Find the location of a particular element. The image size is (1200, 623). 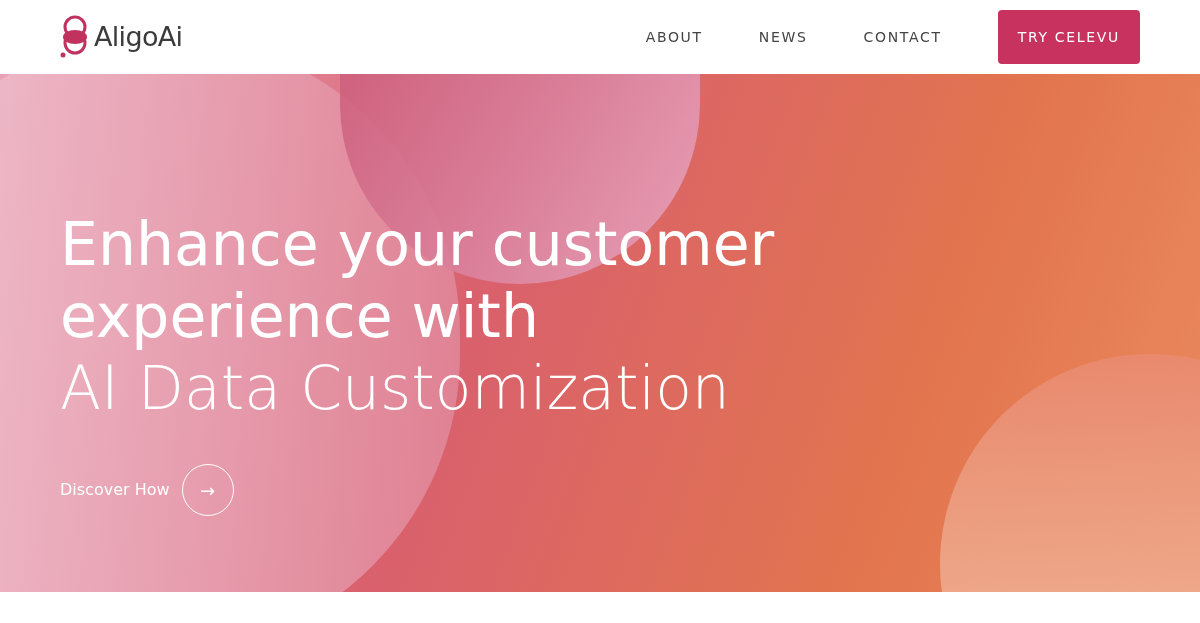

nav-link: CONTACT is located at coordinates (902, 37).